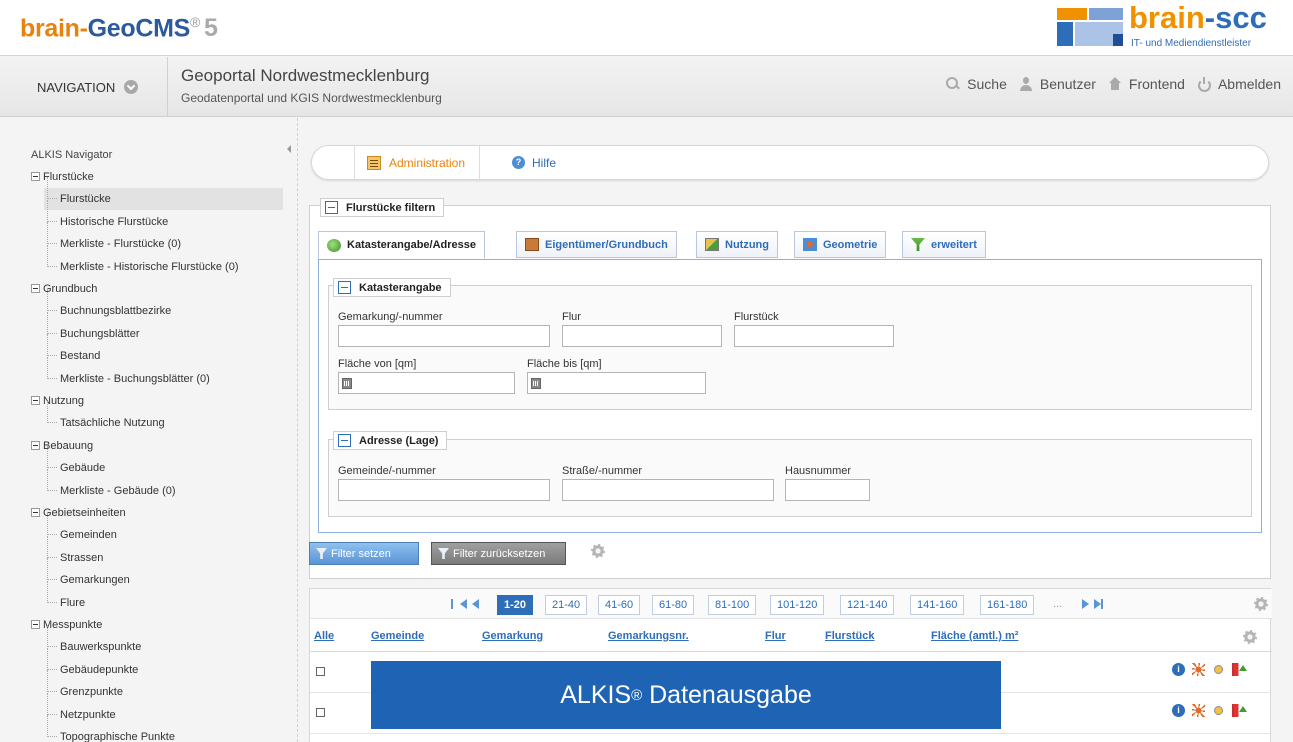  I want to click on filter-panel-legend: Flurstücke filtern, so click(382, 207).